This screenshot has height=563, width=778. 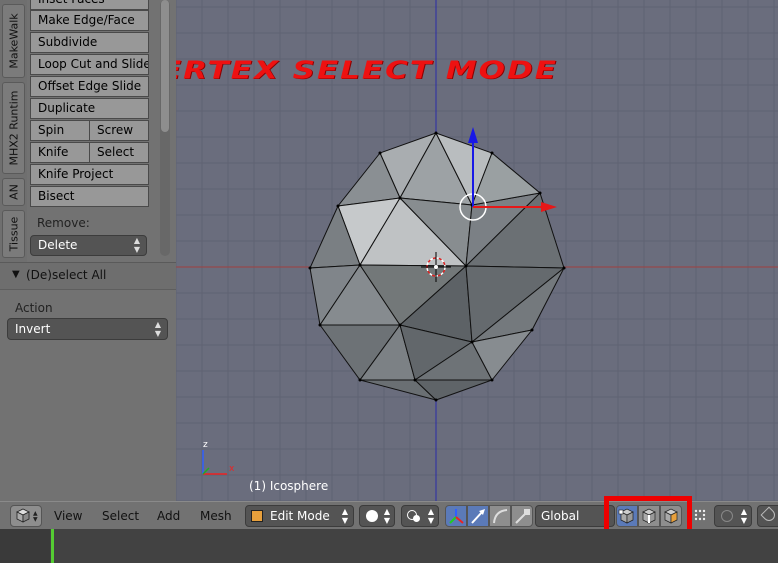 What do you see at coordinates (218, 457) in the screenshot?
I see `axis-gizmo-icon: z x` at bounding box center [218, 457].